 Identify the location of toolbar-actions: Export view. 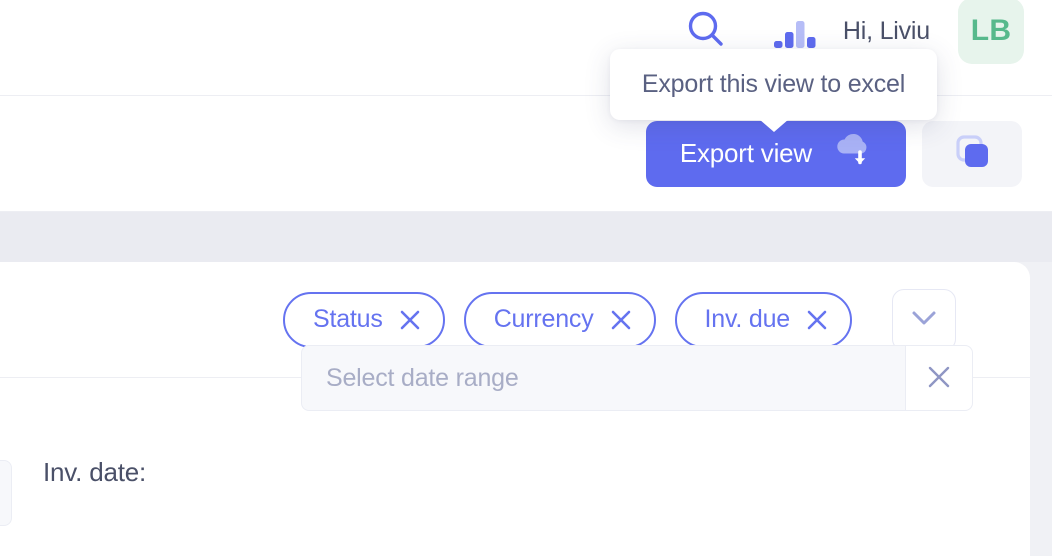
(833, 153).